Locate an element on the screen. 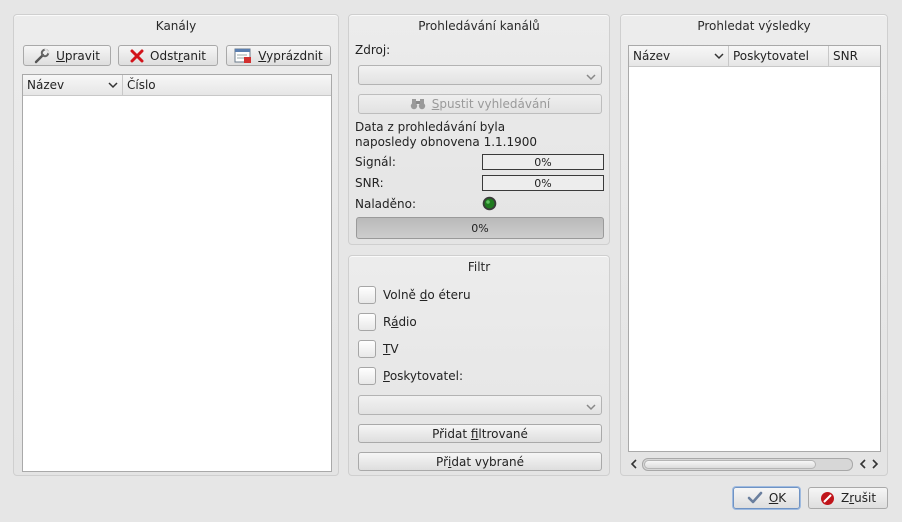 The image size is (902, 522). radio-checkbox is located at coordinates (367, 322).